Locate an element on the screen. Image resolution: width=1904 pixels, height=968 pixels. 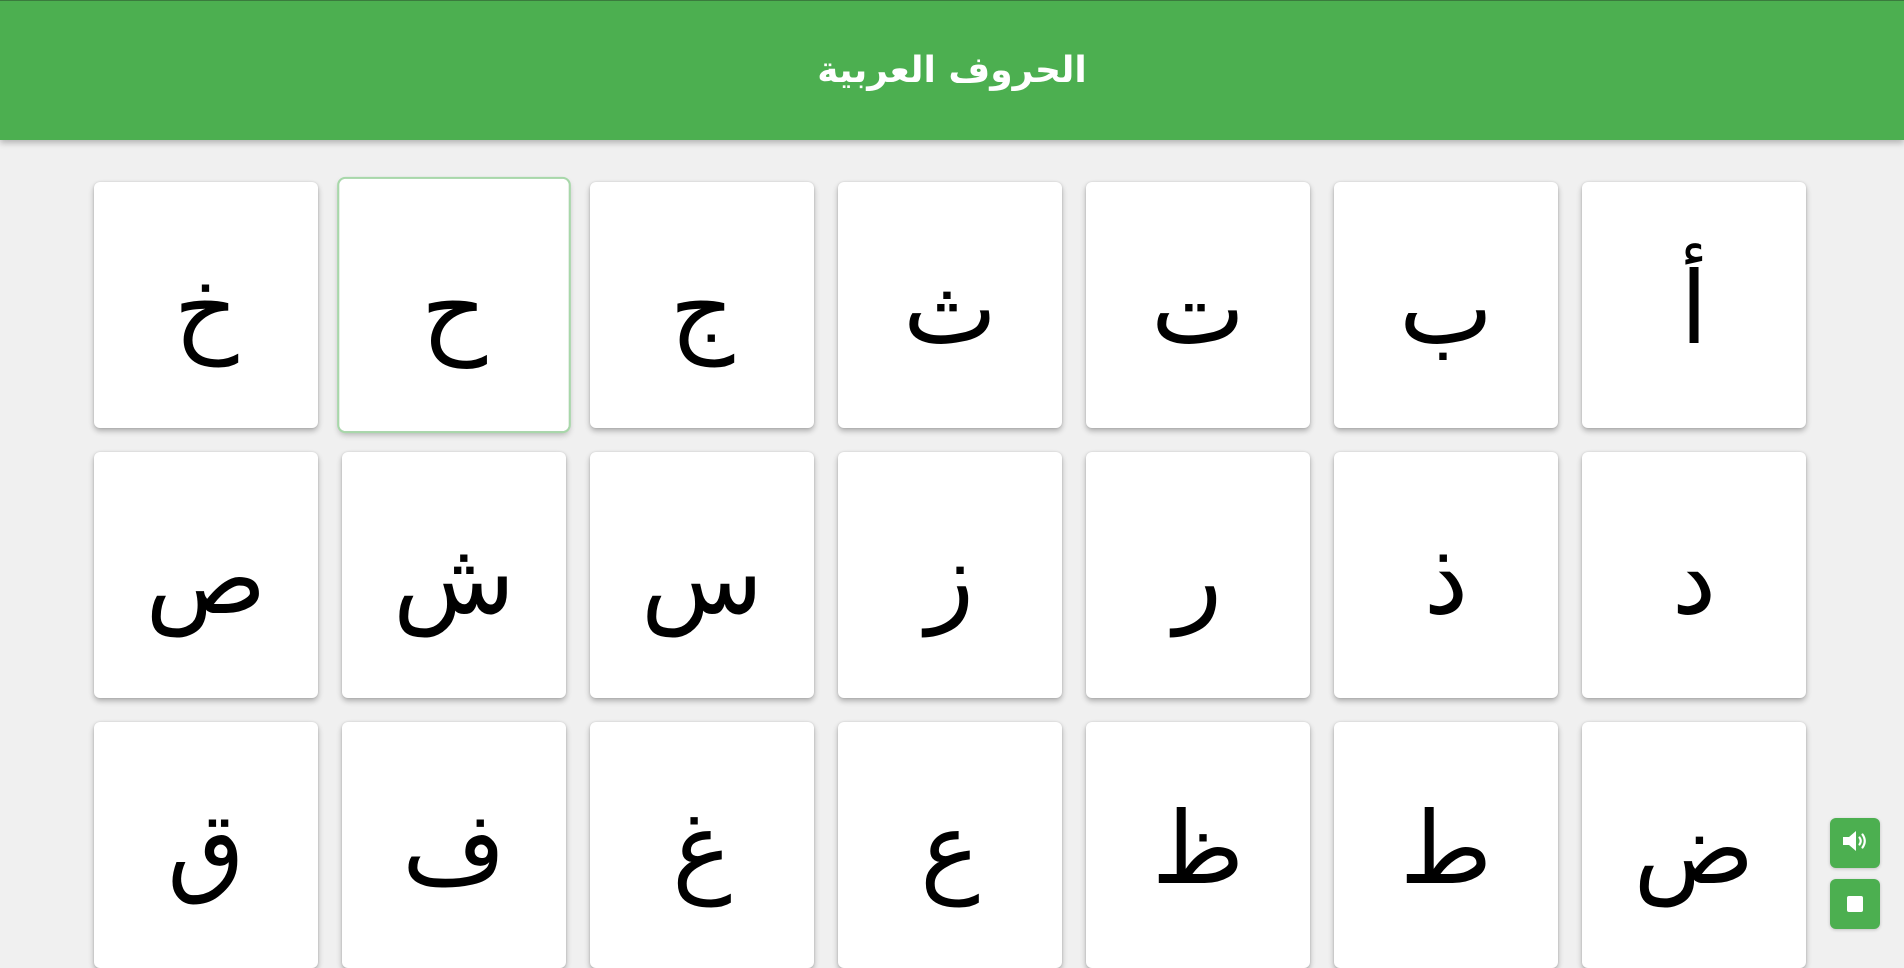
letter-glyph: ت is located at coordinates (1198, 308).